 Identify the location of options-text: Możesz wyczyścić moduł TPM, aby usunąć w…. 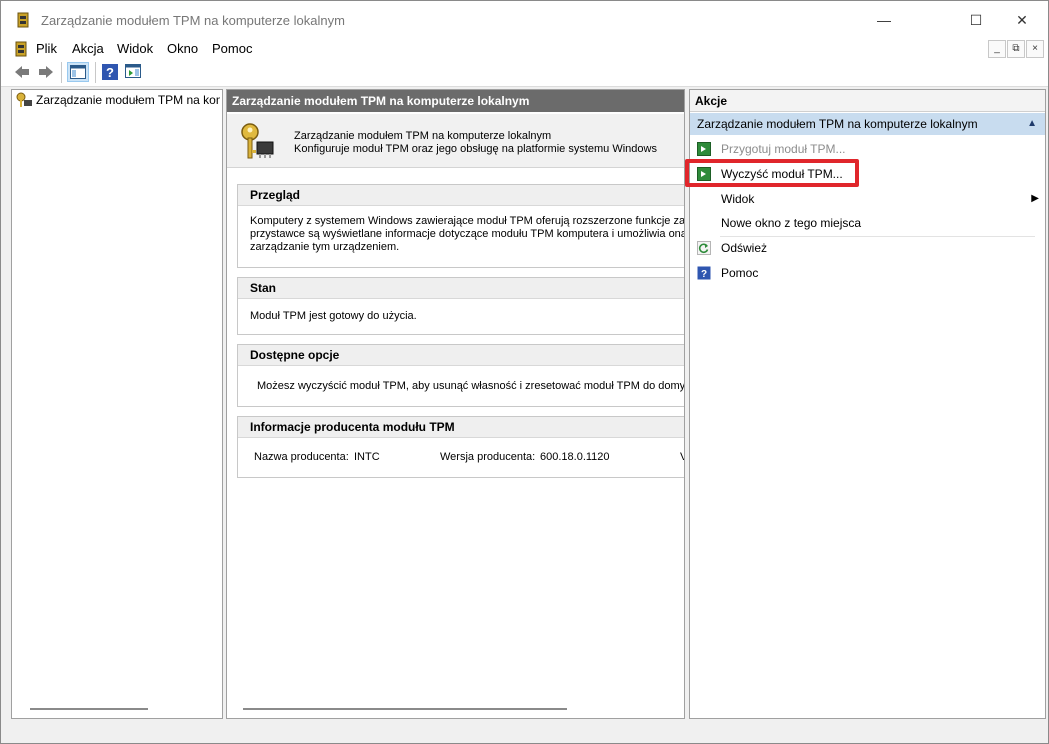
(471, 386).